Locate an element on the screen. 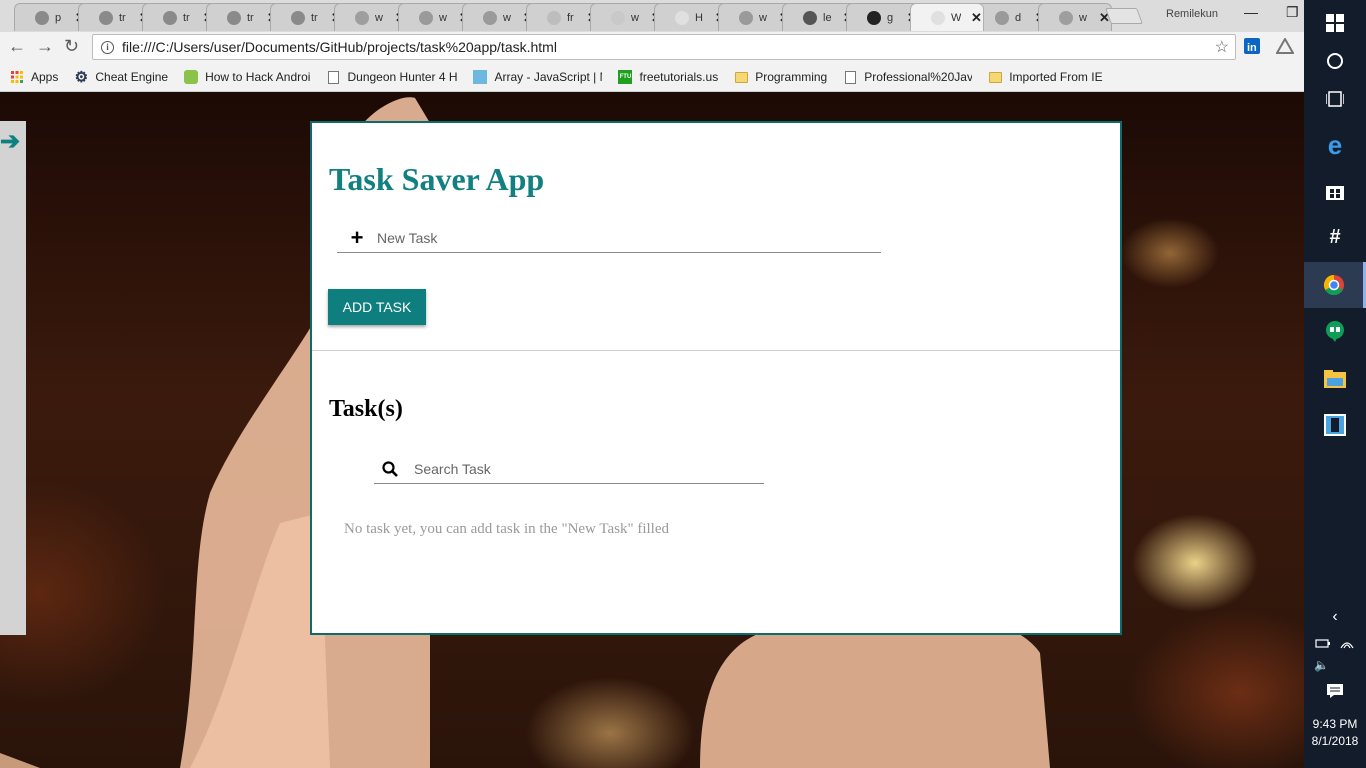  arrow-right-icon: ➔ is located at coordinates (10, 141).